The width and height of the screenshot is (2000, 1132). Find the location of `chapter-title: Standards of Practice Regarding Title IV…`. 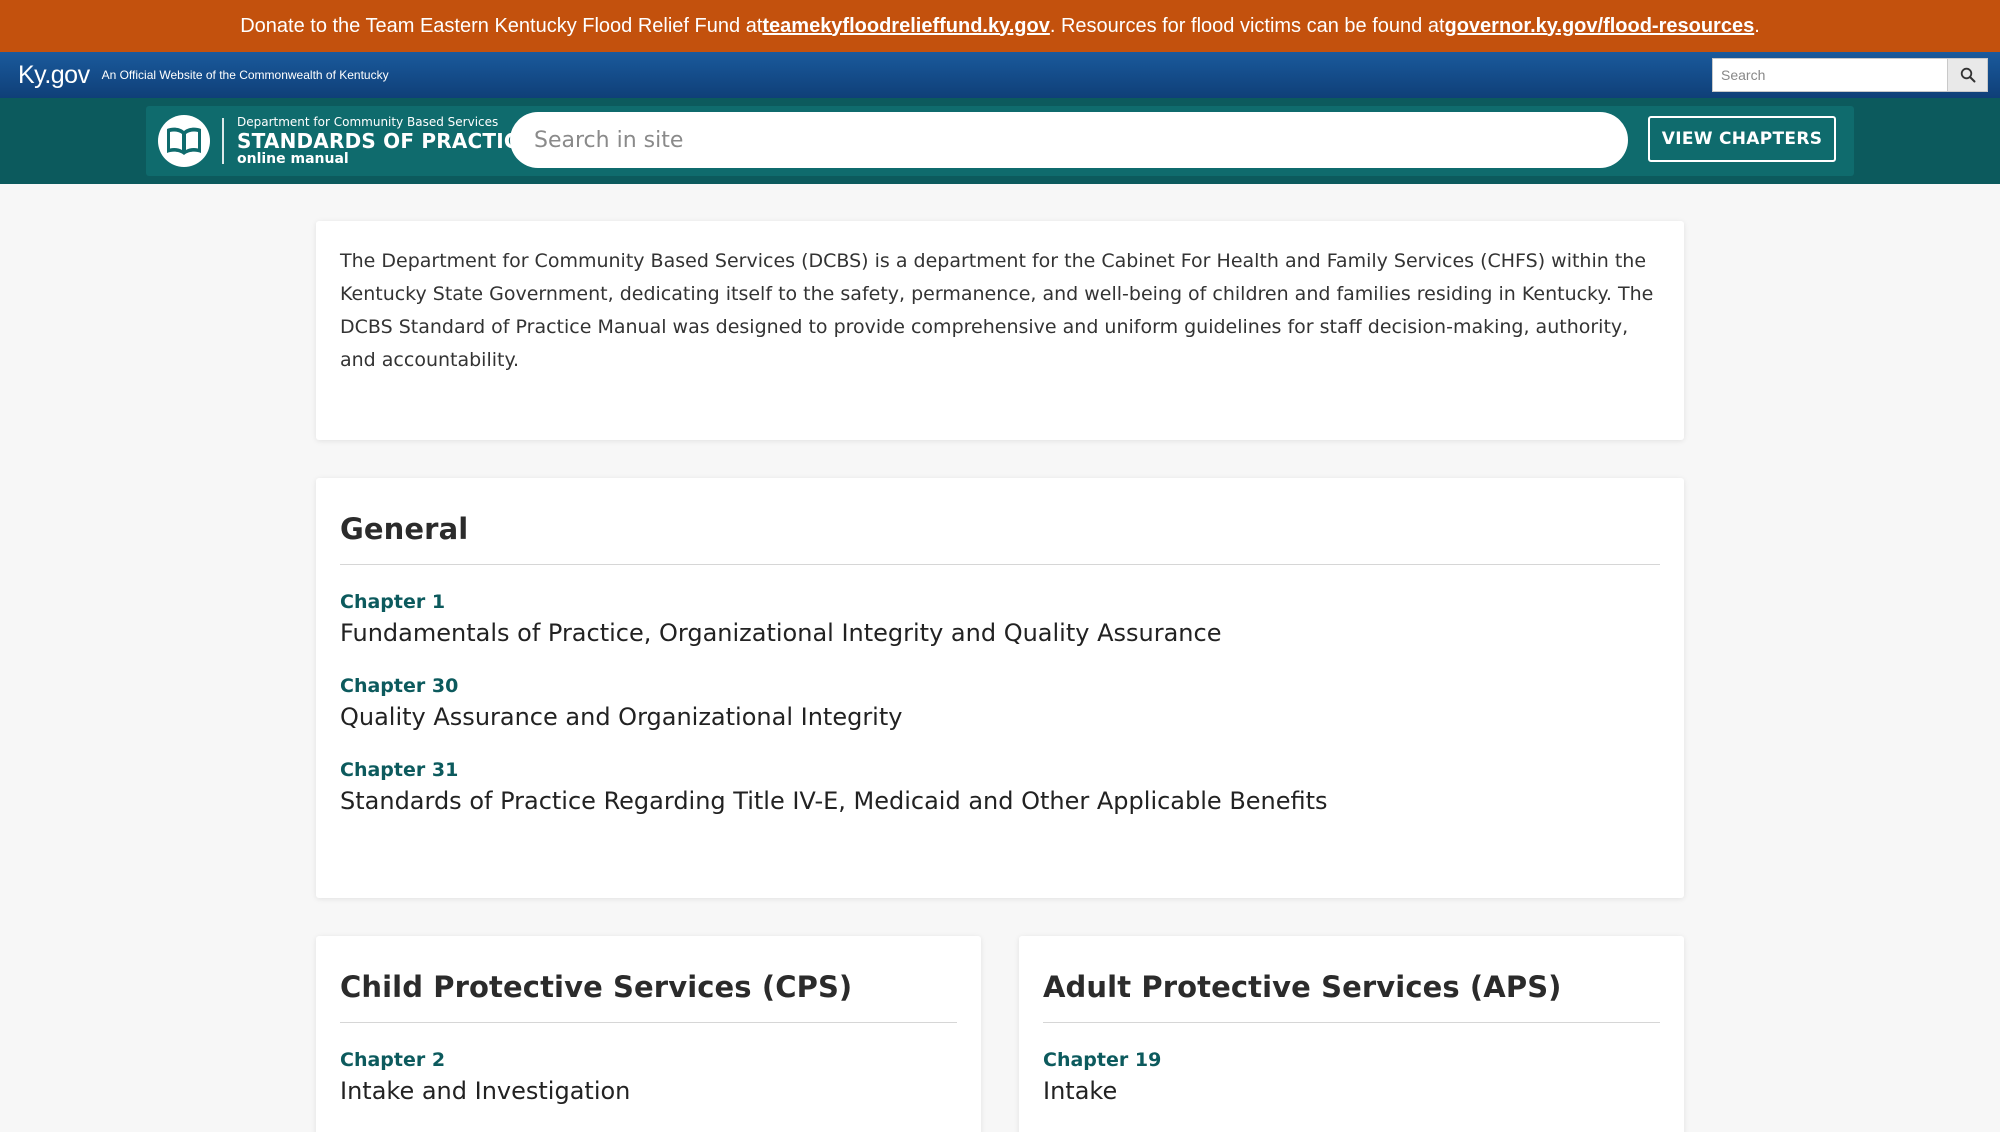

chapter-title: Standards of Practice Regarding Title IV… is located at coordinates (834, 801).